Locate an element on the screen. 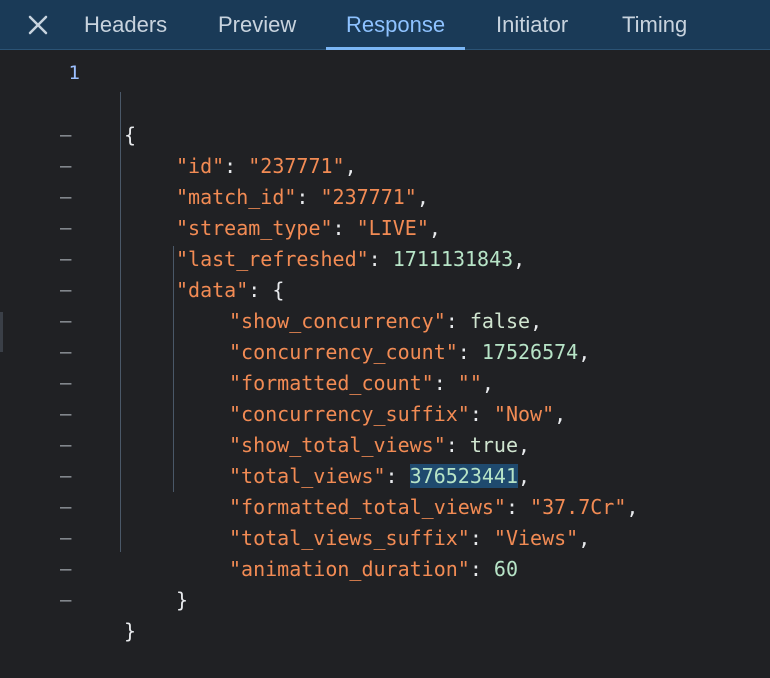  code-line: – "concurrency_count": 17526574, is located at coordinates (295, 319).